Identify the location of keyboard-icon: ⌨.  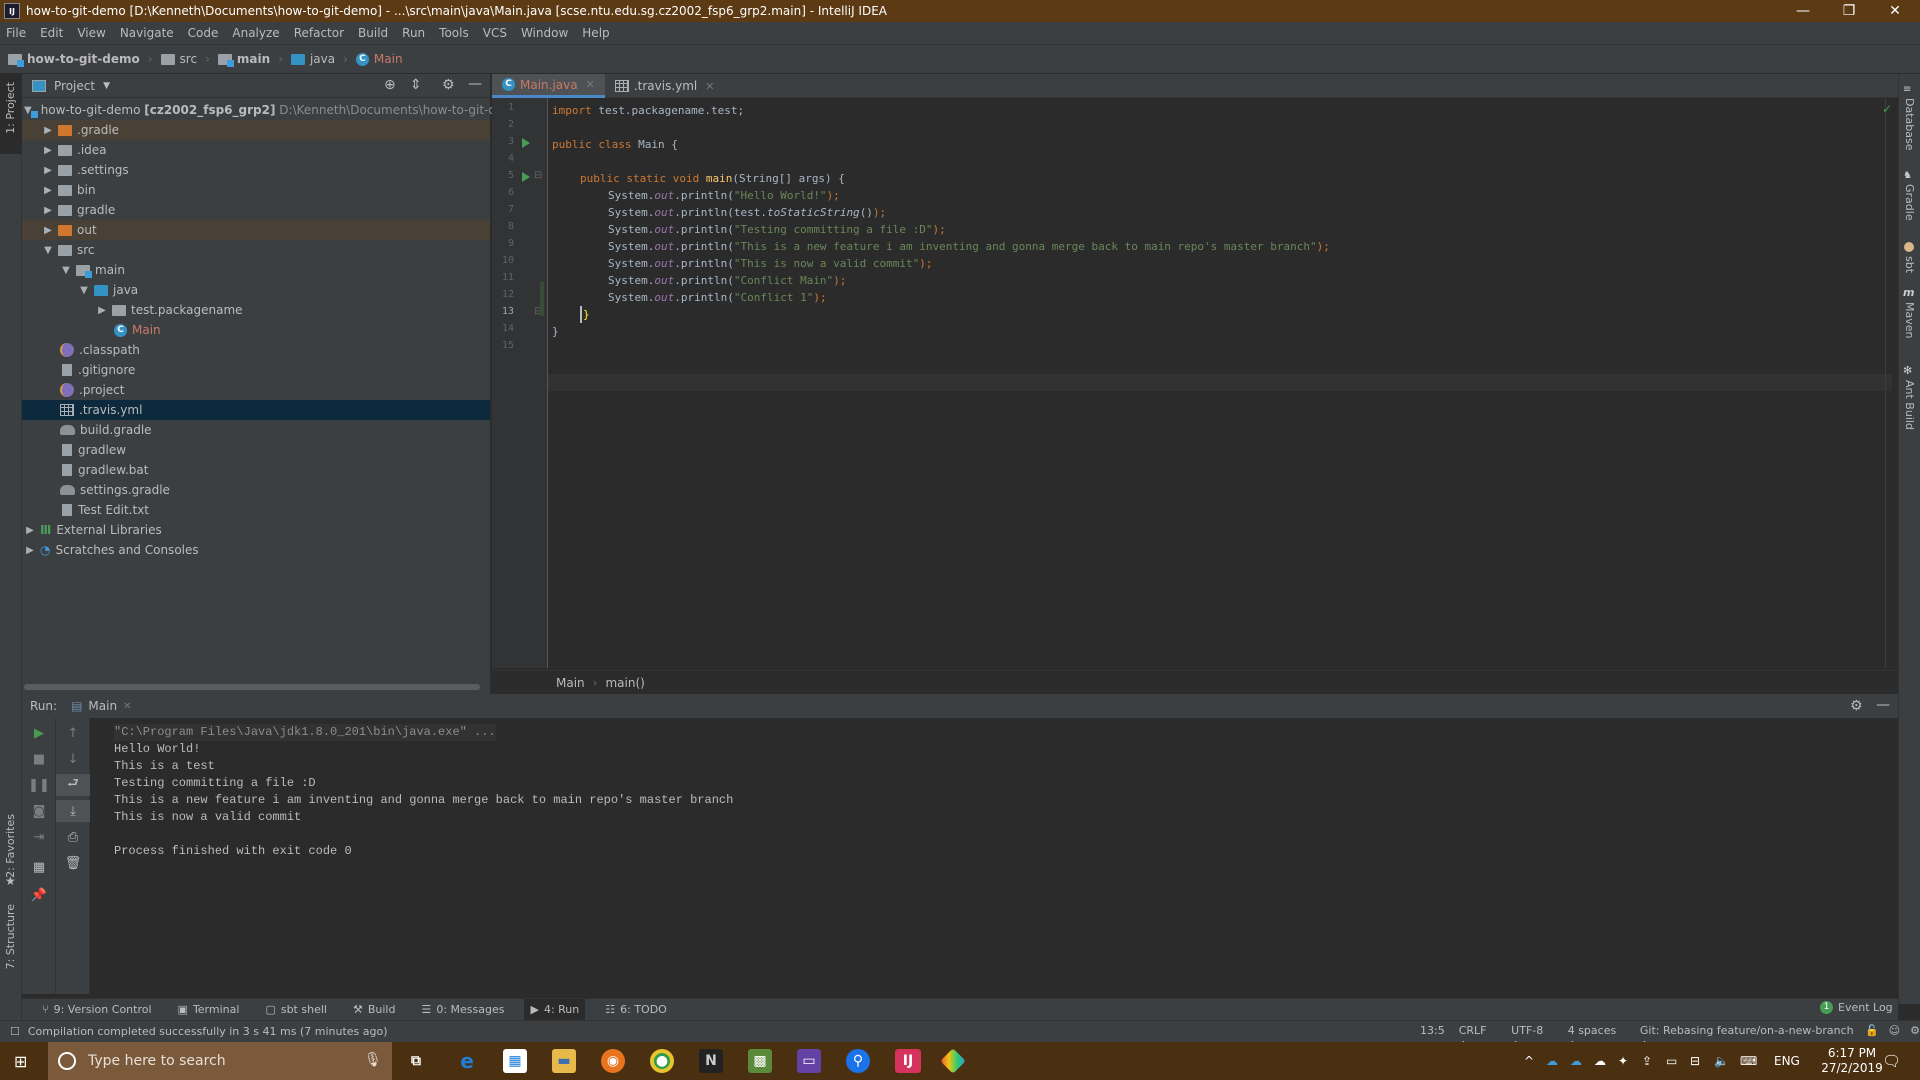
(1748, 1061).